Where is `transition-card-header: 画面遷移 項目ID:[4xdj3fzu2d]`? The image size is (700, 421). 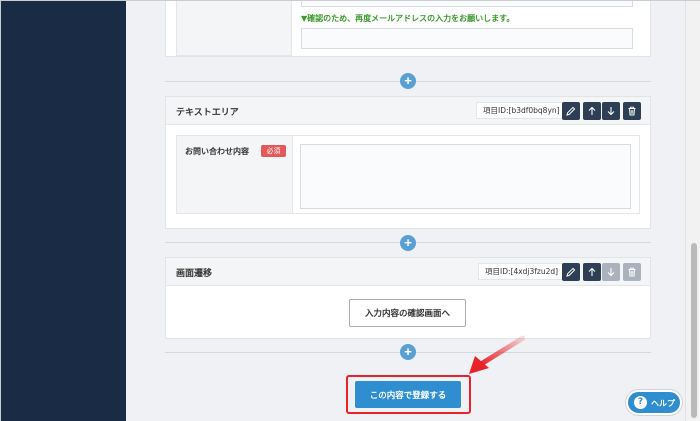
transition-card-header: 画面遷移 項目ID:[4xdj3fzu2d] is located at coordinates (408, 272).